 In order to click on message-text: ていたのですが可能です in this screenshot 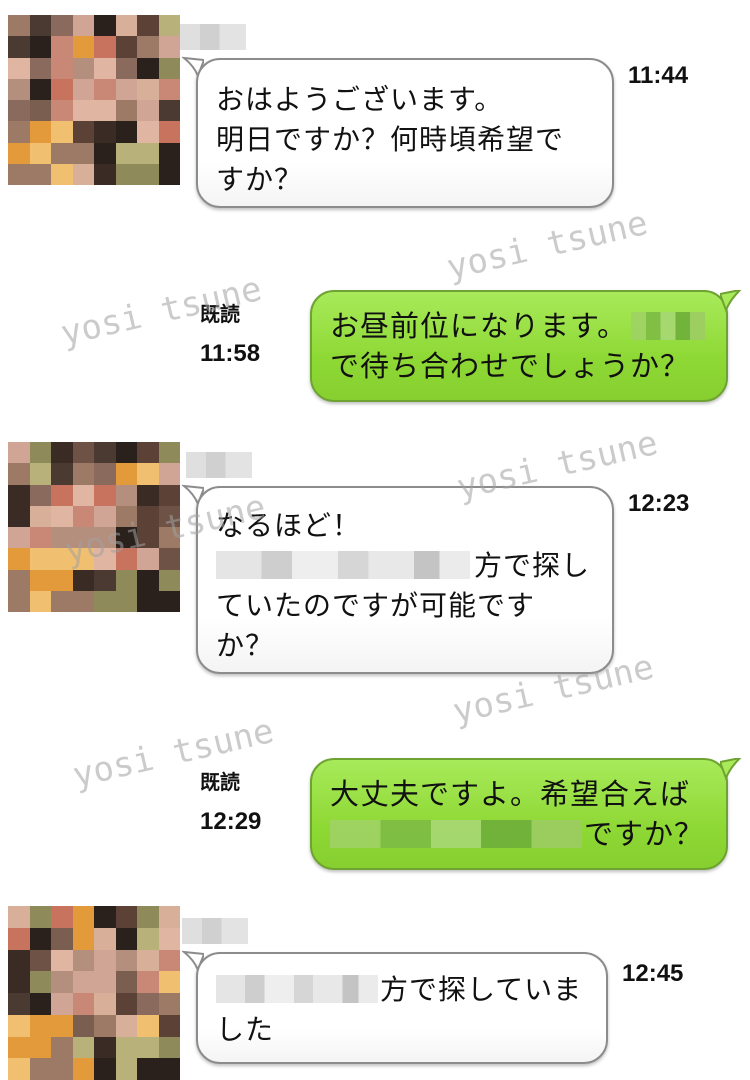, I will do `click(376, 605)`.